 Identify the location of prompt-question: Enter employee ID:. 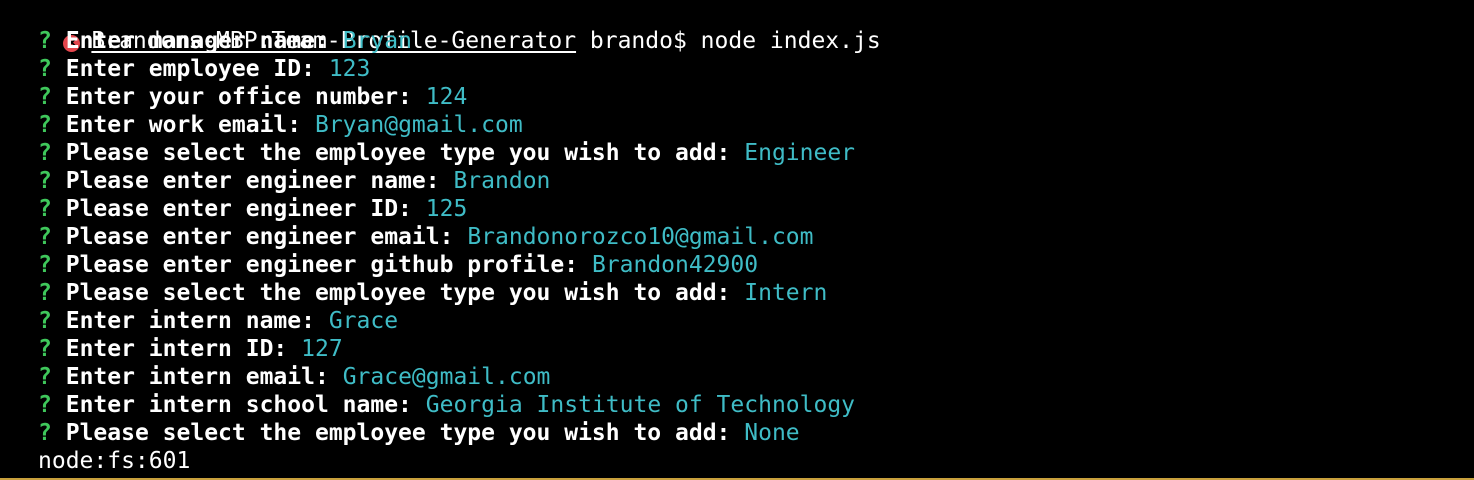
(190, 69).